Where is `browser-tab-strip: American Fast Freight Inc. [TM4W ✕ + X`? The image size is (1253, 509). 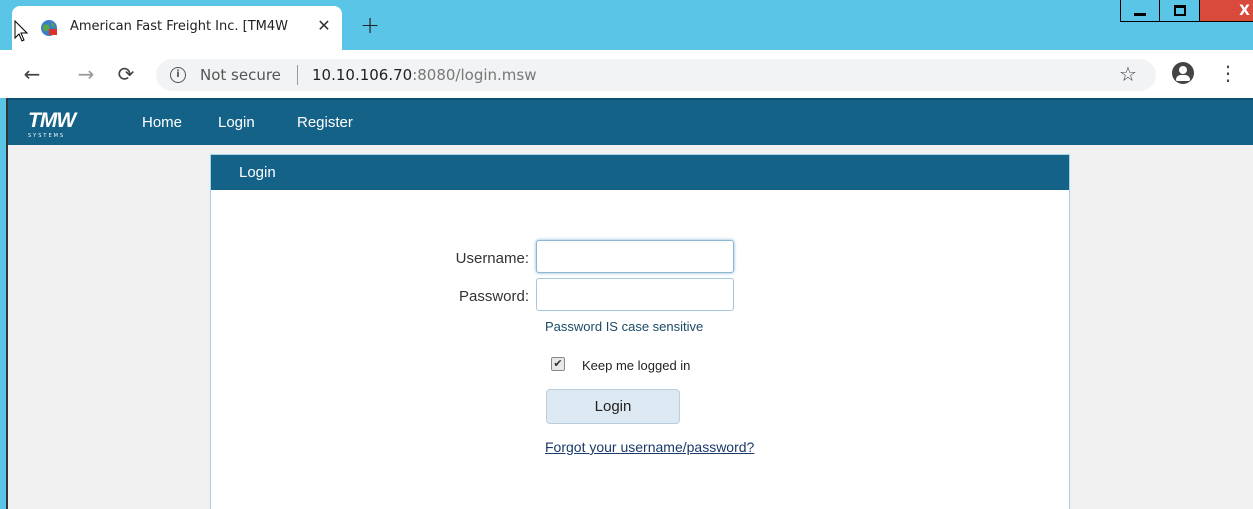 browser-tab-strip: American Fast Freight Inc. [TM4W ✕ + X is located at coordinates (626, 25).